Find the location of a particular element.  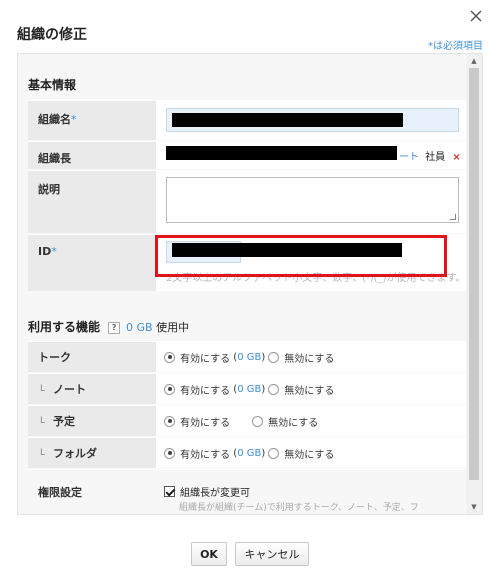

usage-value: 0 GB is located at coordinates (139, 327).